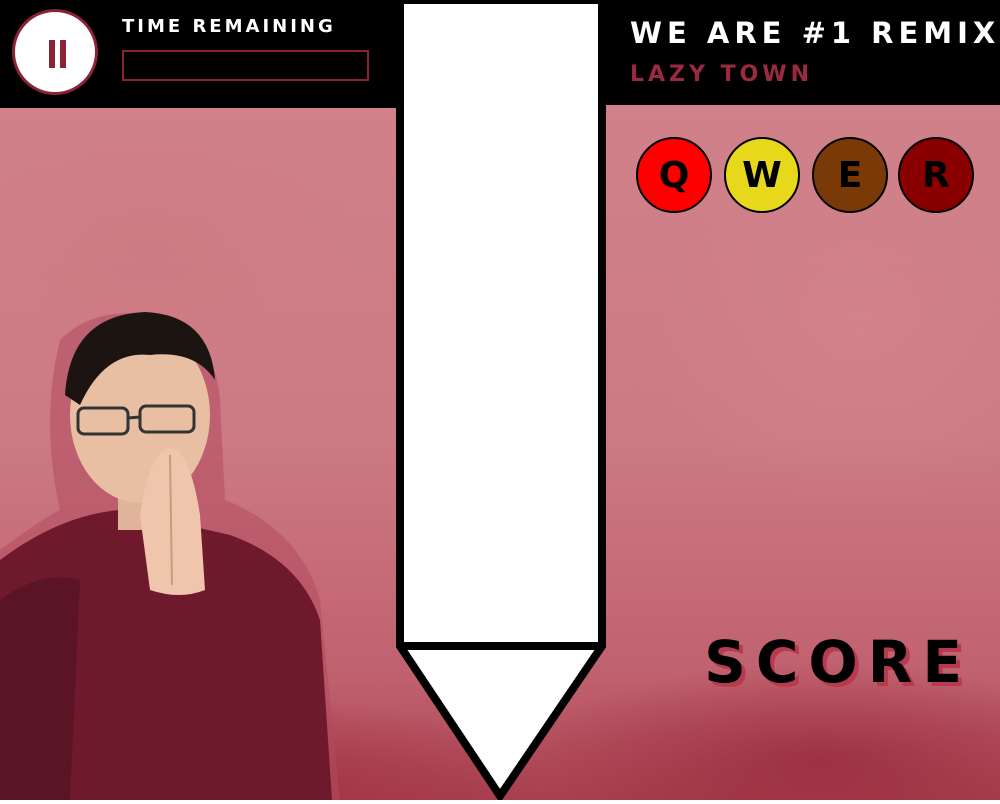  I want to click on pause-icon, so click(52, 54).